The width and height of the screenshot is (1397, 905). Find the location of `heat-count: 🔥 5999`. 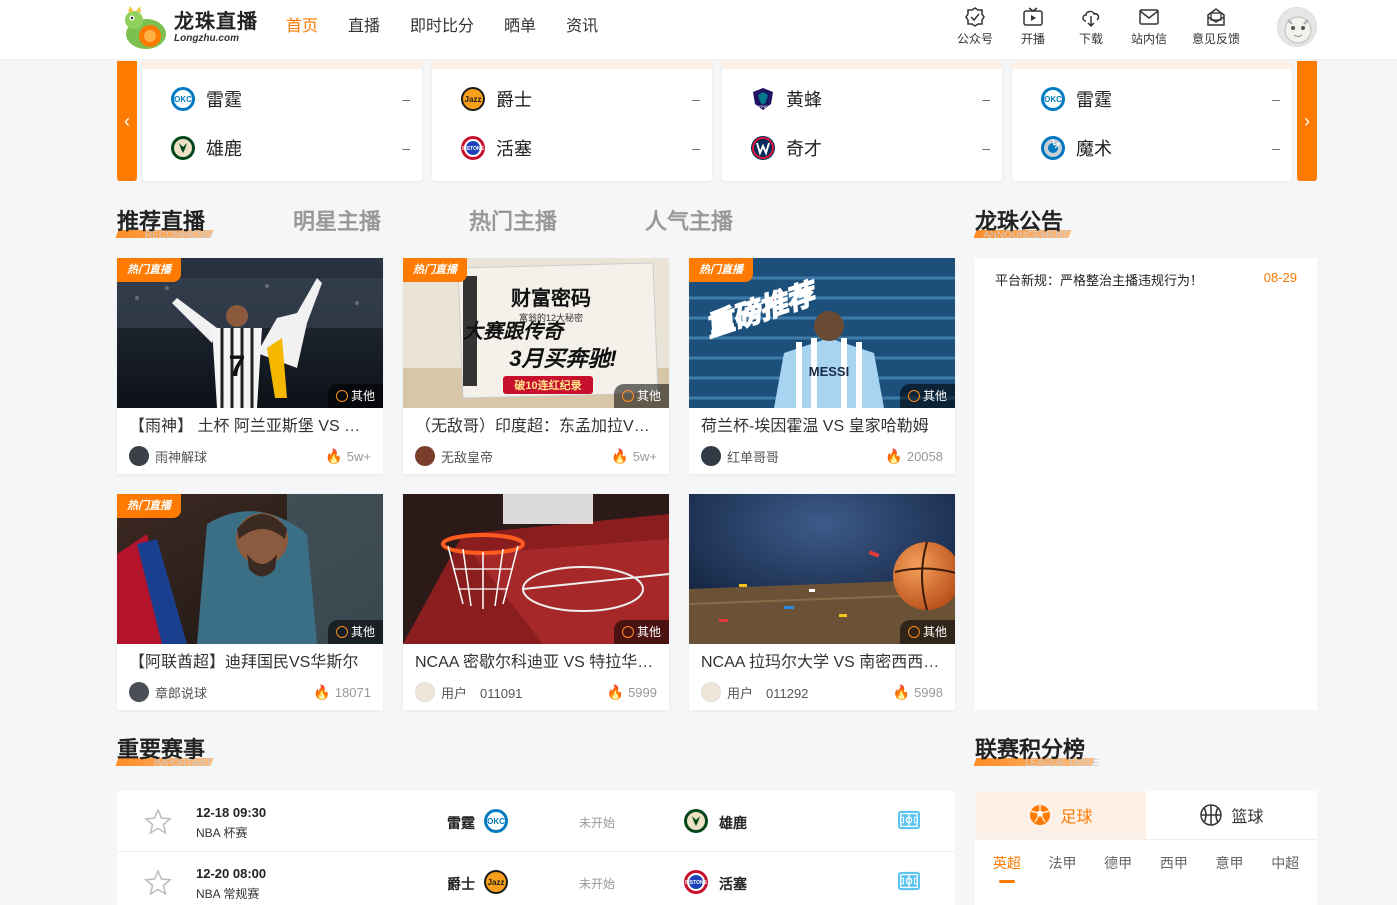

heat-count: 🔥 5999 is located at coordinates (632, 692).